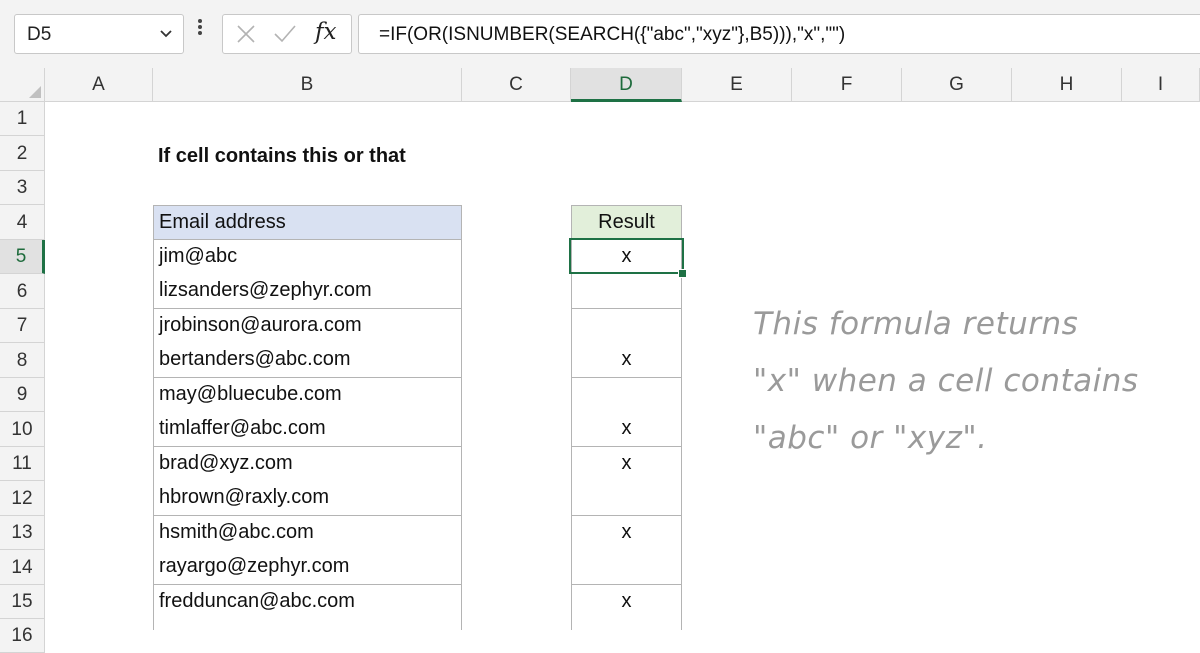 The width and height of the screenshot is (1200, 653). What do you see at coordinates (22, 602) in the screenshot?
I see `row-header-15: 15` at bounding box center [22, 602].